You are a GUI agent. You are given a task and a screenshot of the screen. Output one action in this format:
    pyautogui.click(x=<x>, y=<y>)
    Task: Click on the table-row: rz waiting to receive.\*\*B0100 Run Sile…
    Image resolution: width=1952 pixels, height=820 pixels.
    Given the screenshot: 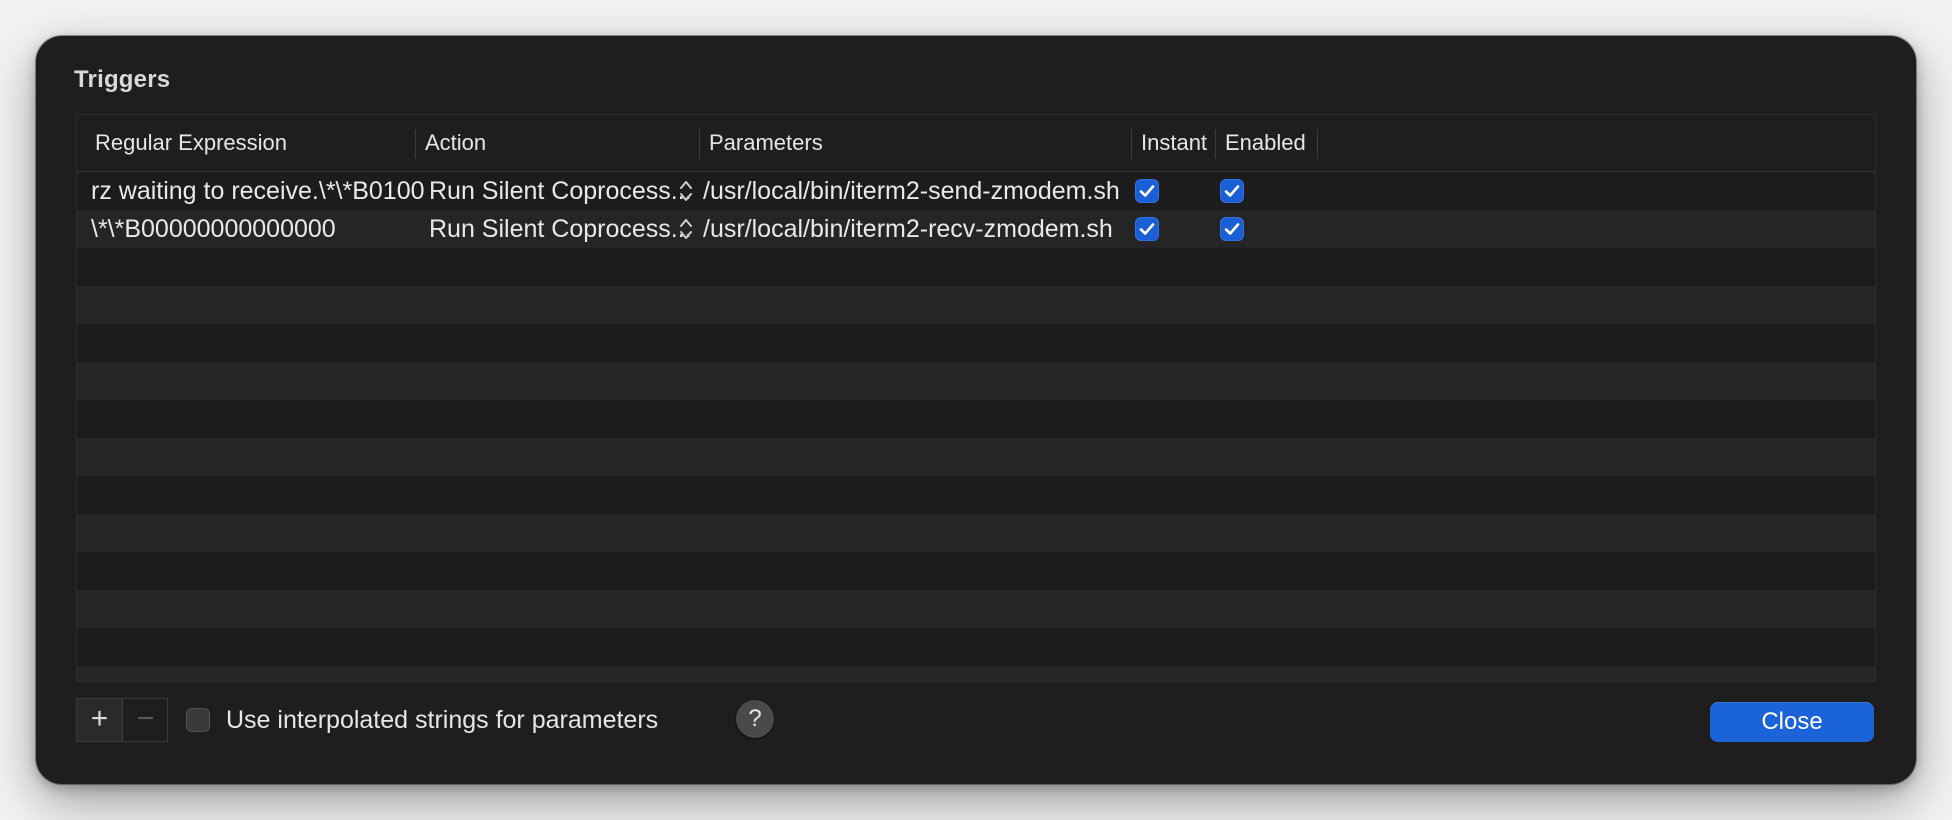 What is the action you would take?
    pyautogui.click(x=976, y=191)
    